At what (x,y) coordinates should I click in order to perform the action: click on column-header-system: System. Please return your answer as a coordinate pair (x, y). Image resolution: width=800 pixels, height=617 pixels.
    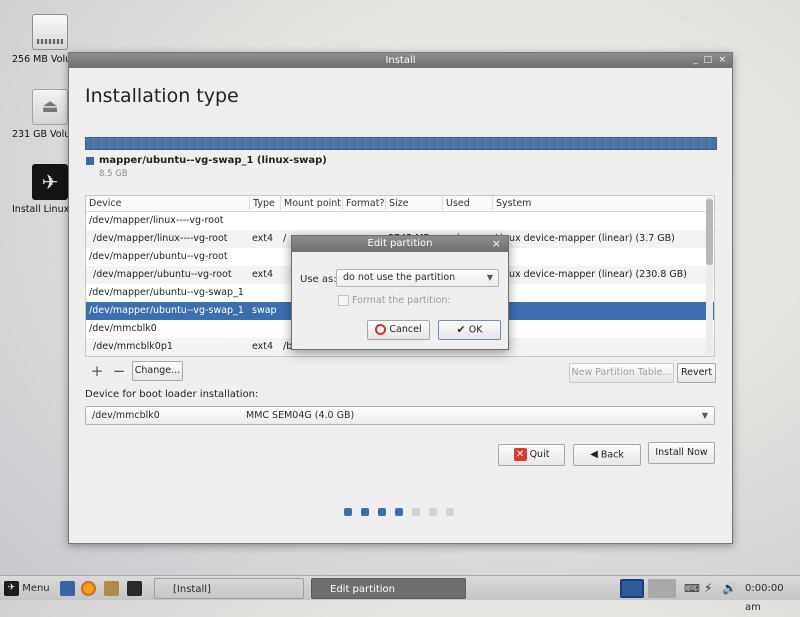
    Looking at the image, I should click on (600, 204).